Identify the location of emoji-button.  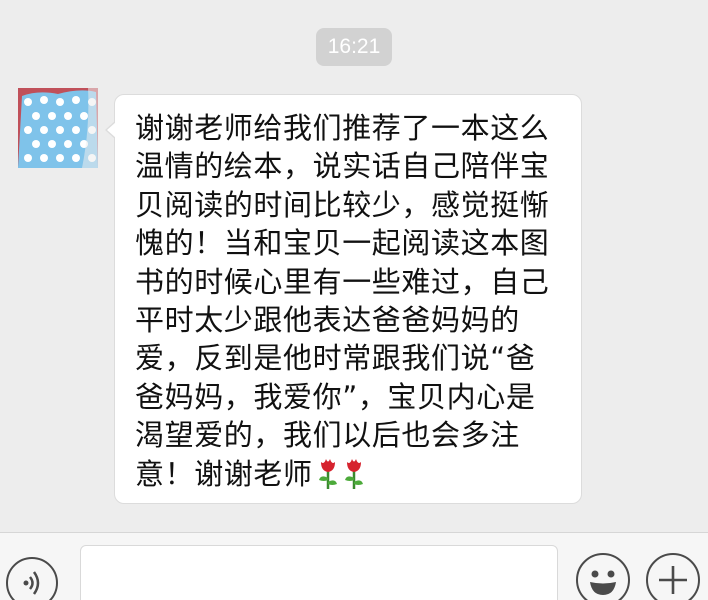
(603, 576).